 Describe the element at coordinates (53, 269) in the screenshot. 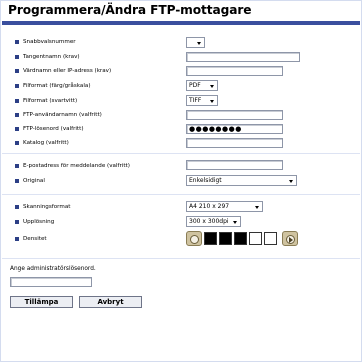

I see `admin-password-label: Ange administratörslösenord.` at that location.